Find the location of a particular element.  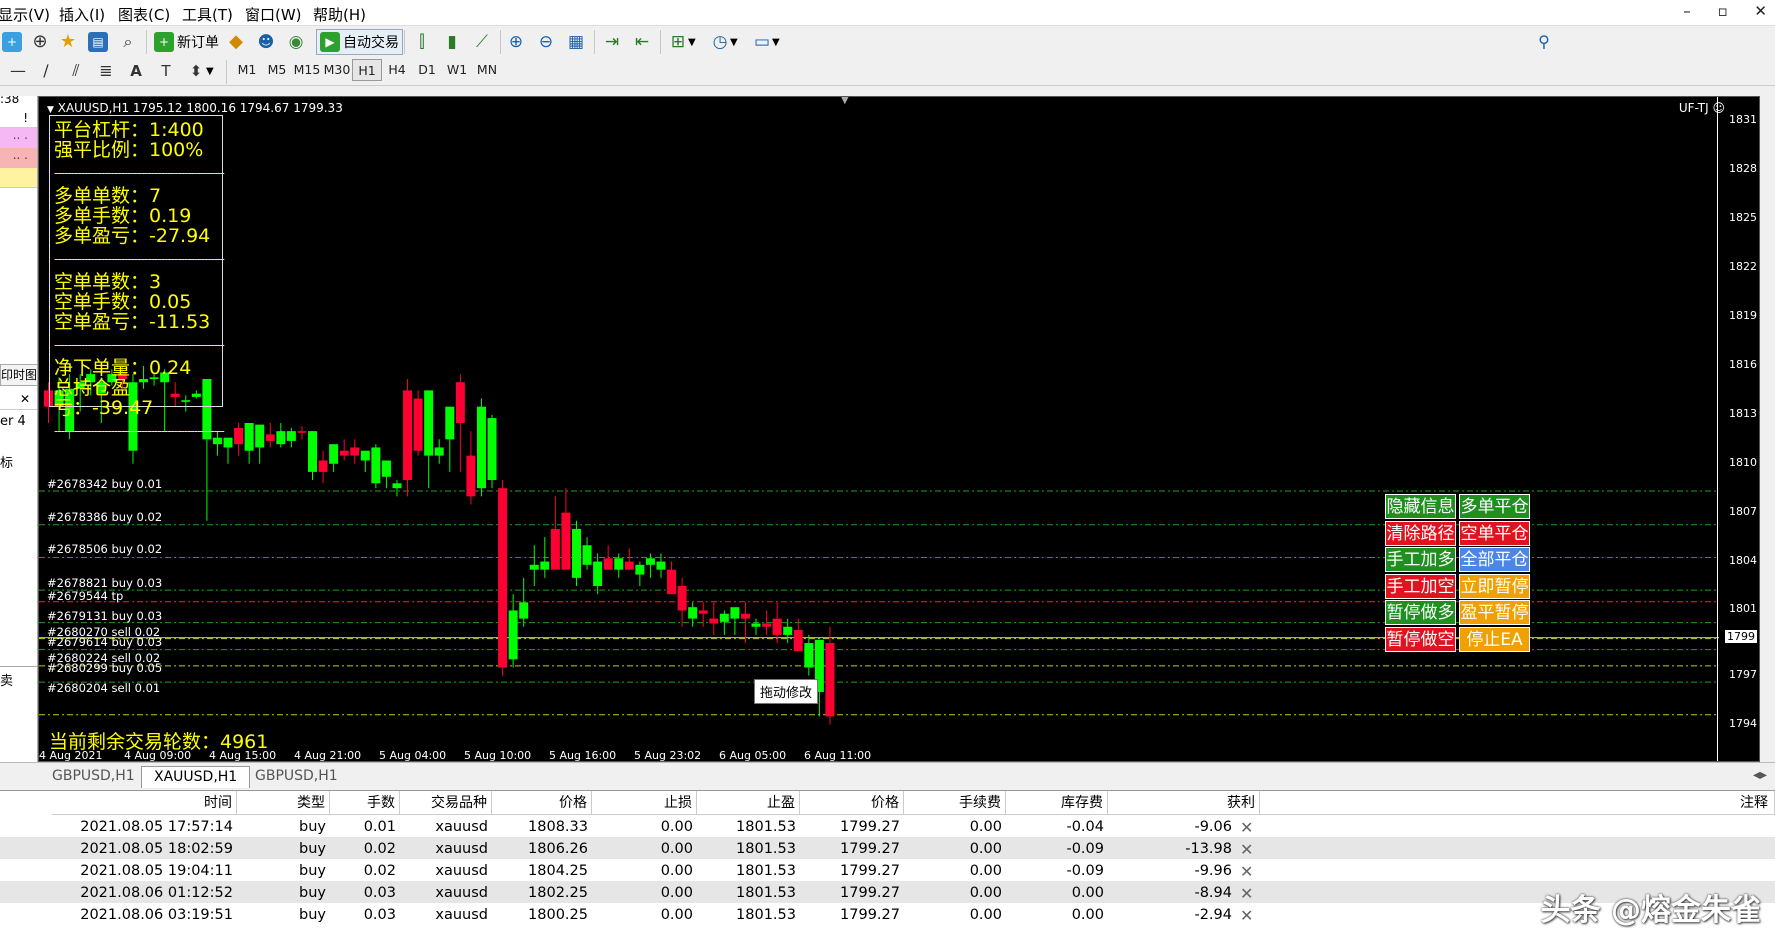

trendline-button: ∕ is located at coordinates (46, 71).